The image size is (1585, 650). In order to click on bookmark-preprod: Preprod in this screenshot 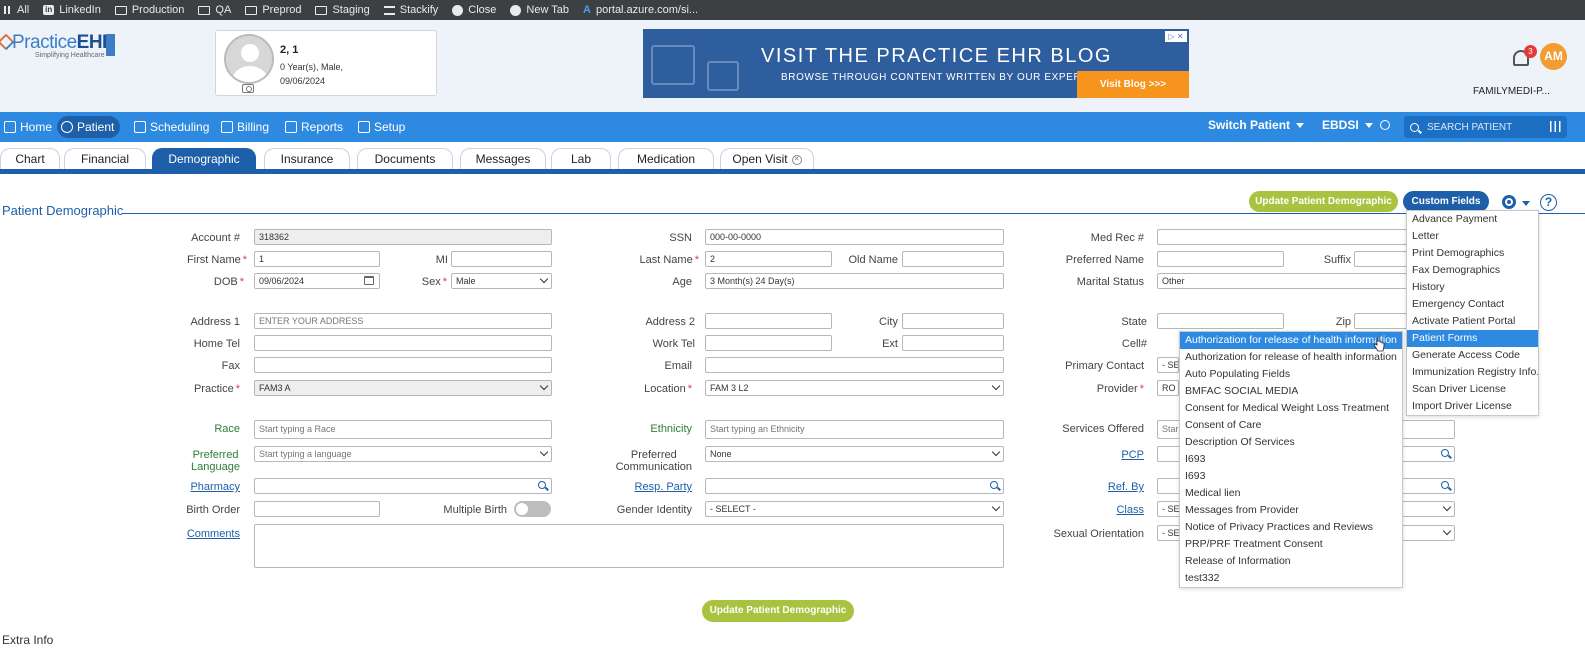, I will do `click(273, 10)`.